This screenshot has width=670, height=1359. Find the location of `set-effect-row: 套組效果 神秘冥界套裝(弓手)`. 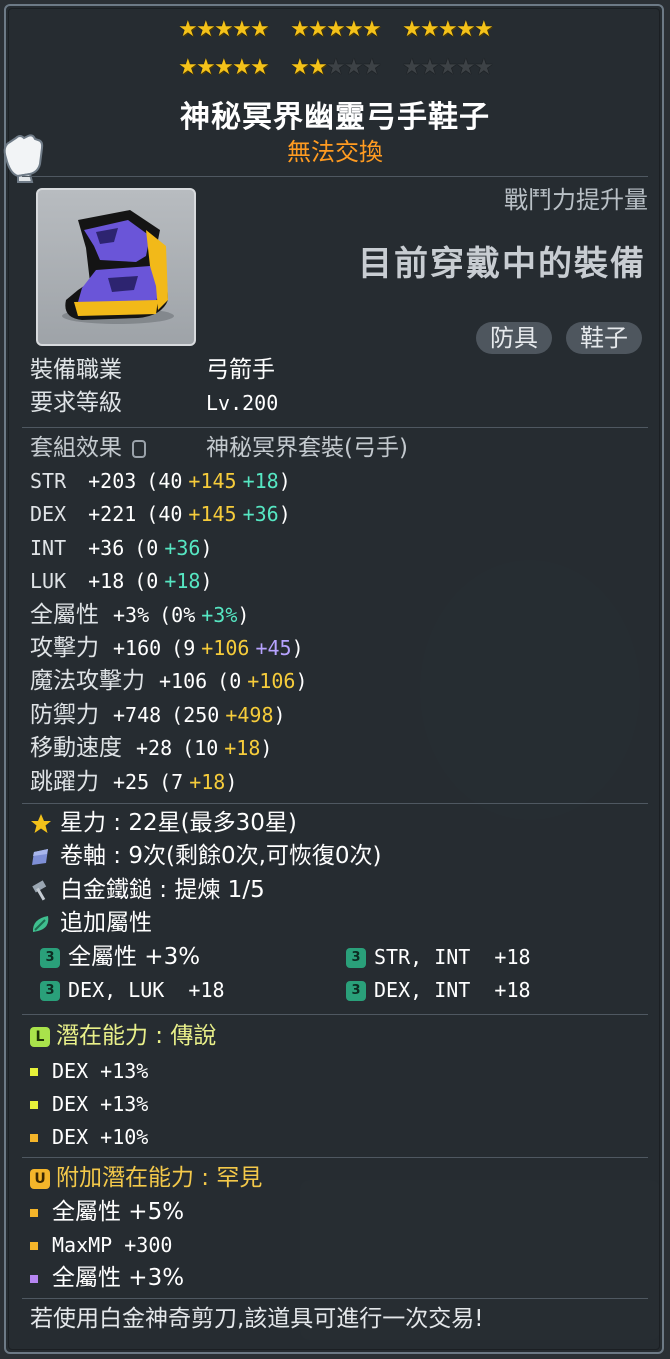

set-effect-row: 套組效果 神秘冥界套裝(弓手) is located at coordinates (219, 448).